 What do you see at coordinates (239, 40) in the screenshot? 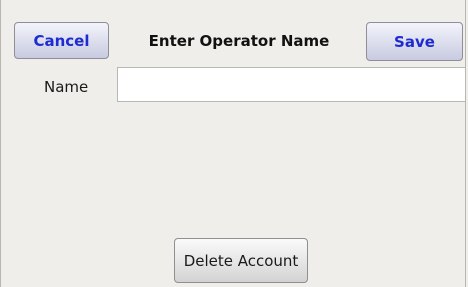
I see `dialog-title: Enter Operator Name` at bounding box center [239, 40].